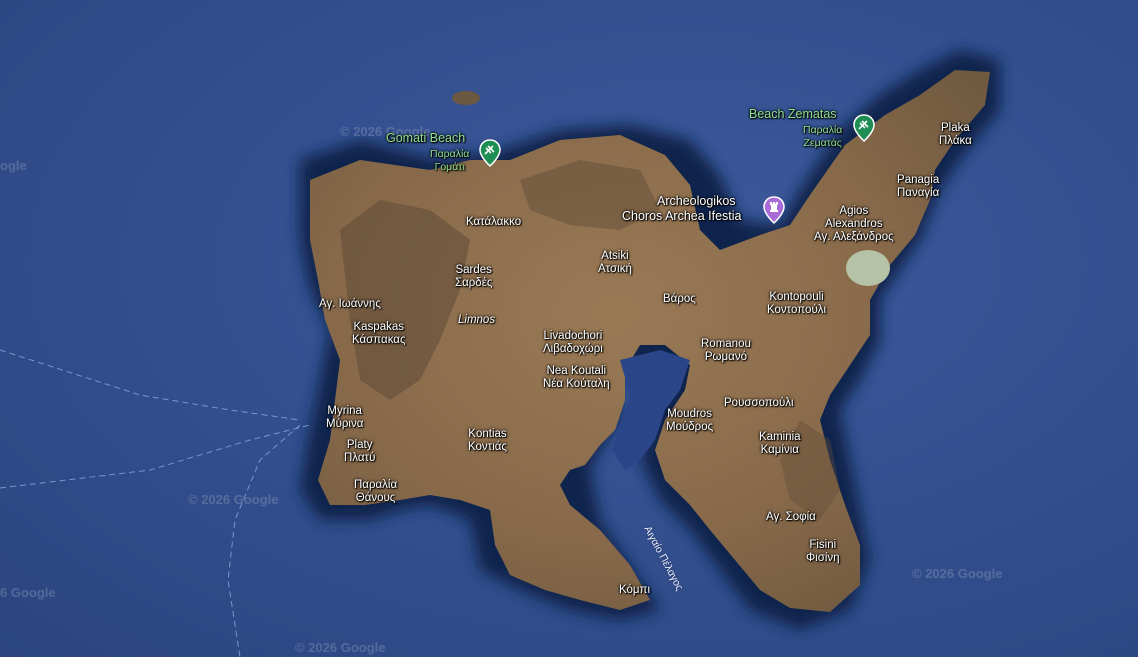 The height and width of the screenshot is (657, 1138). What do you see at coordinates (793, 114) in the screenshot?
I see `poi-beach-zematas: Beach Zematas` at bounding box center [793, 114].